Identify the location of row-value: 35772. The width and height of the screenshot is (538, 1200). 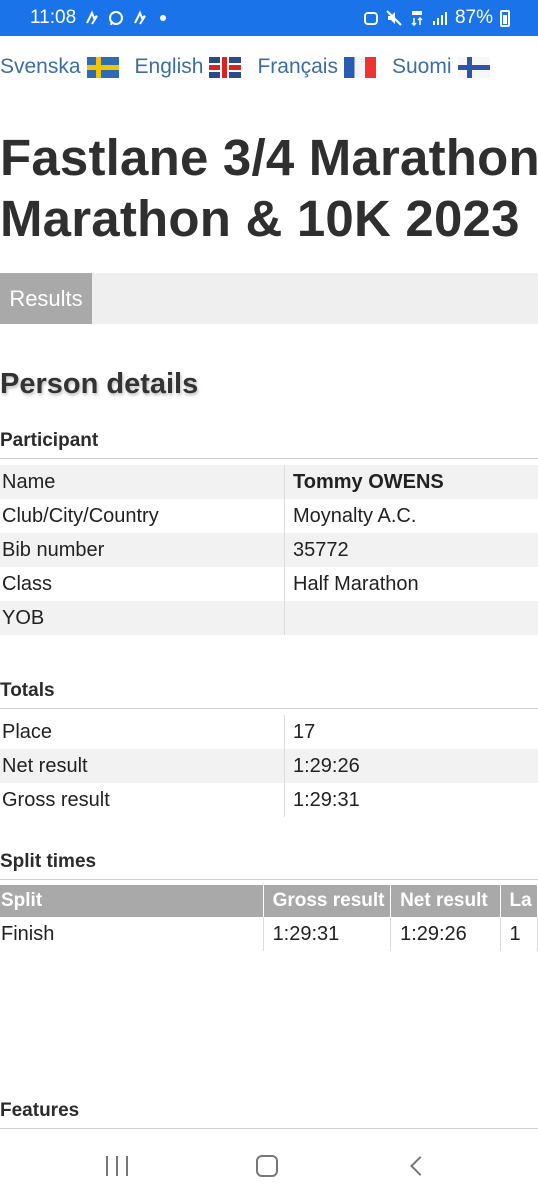
(411, 550).